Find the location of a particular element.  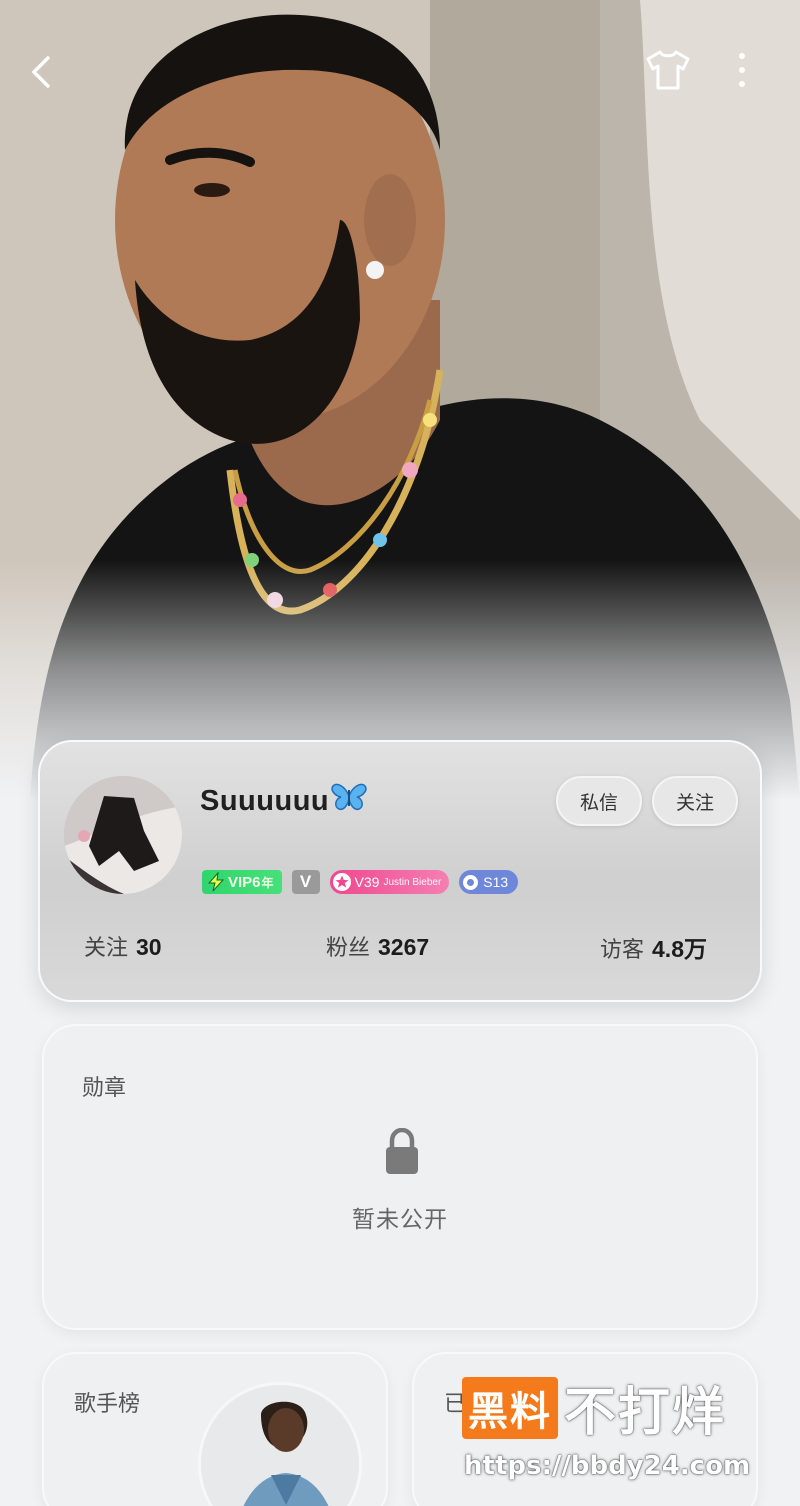

avatar is located at coordinates (123, 835).